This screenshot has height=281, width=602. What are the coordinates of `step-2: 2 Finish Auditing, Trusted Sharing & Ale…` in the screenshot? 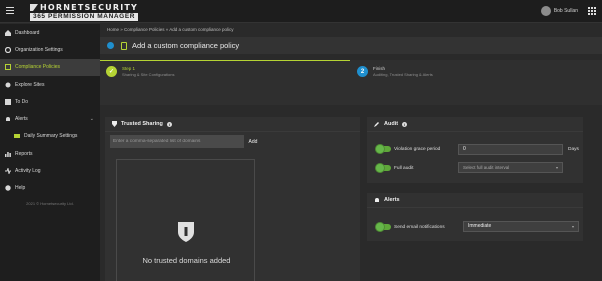 It's located at (395, 71).